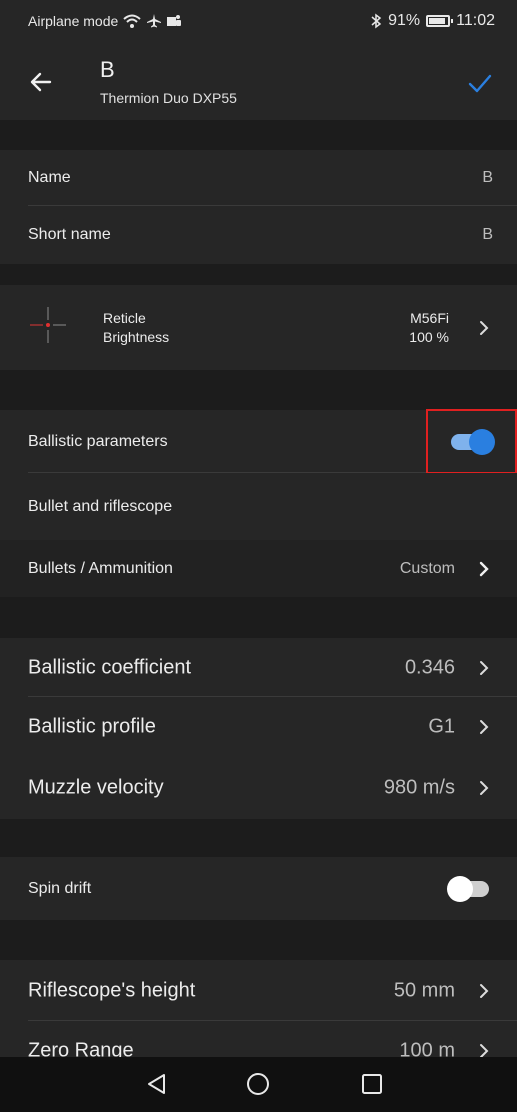 The width and height of the screenshot is (517, 1112). What do you see at coordinates (429, 667) in the screenshot?
I see `ballistic-coefficient-value: 0.346` at bounding box center [429, 667].